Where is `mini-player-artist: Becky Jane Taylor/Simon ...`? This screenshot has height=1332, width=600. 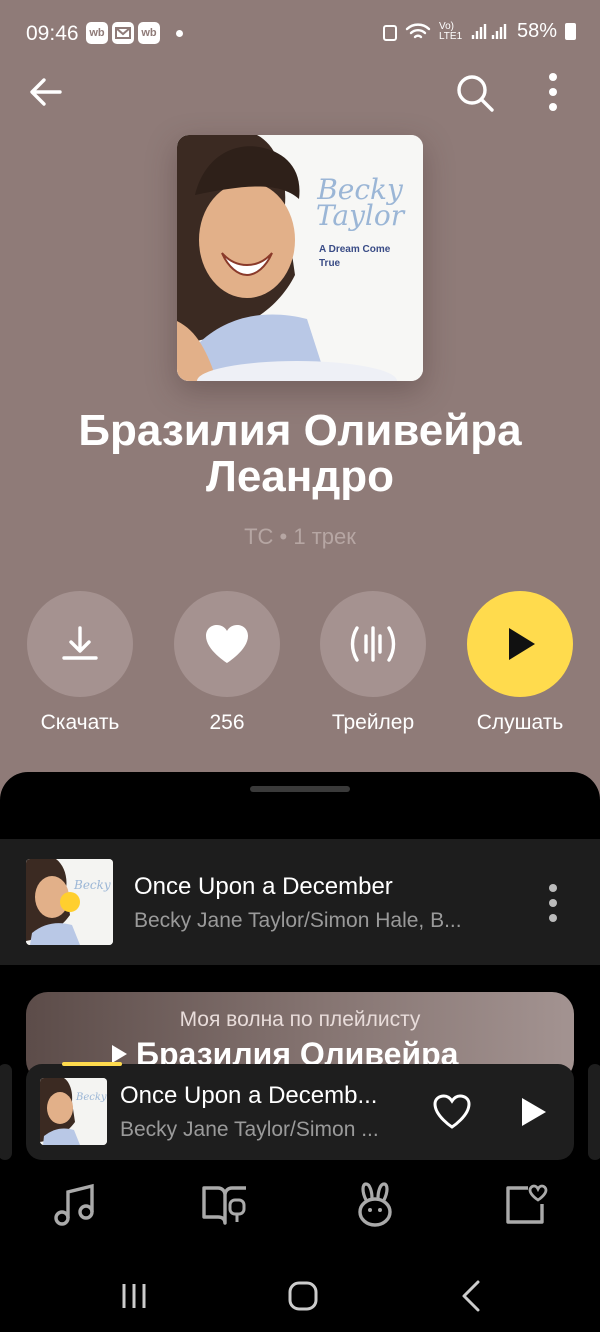 mini-player-artist: Becky Jane Taylor/Simon ... is located at coordinates (249, 1129).